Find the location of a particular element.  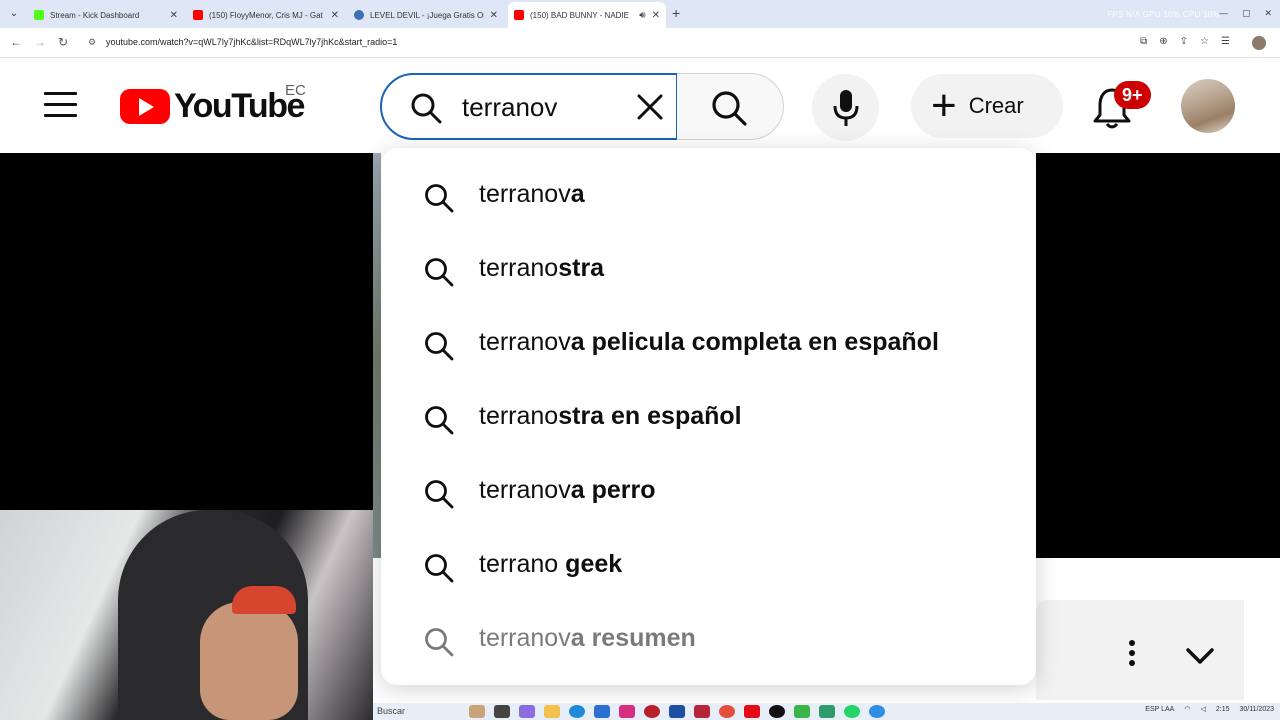

youtube-header: YouTube EC + Crear 9+ is located at coordinates (640, 105).